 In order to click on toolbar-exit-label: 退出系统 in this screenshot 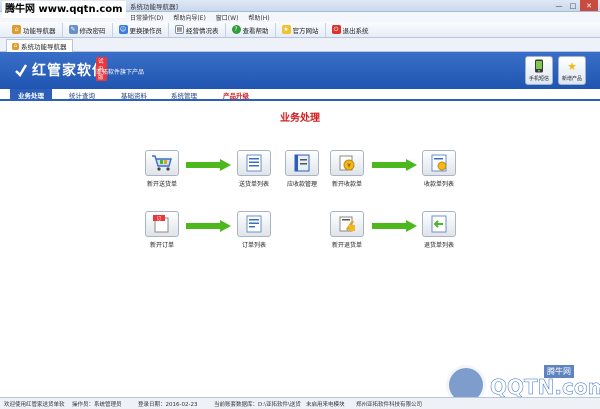, I will do `click(355, 30)`.